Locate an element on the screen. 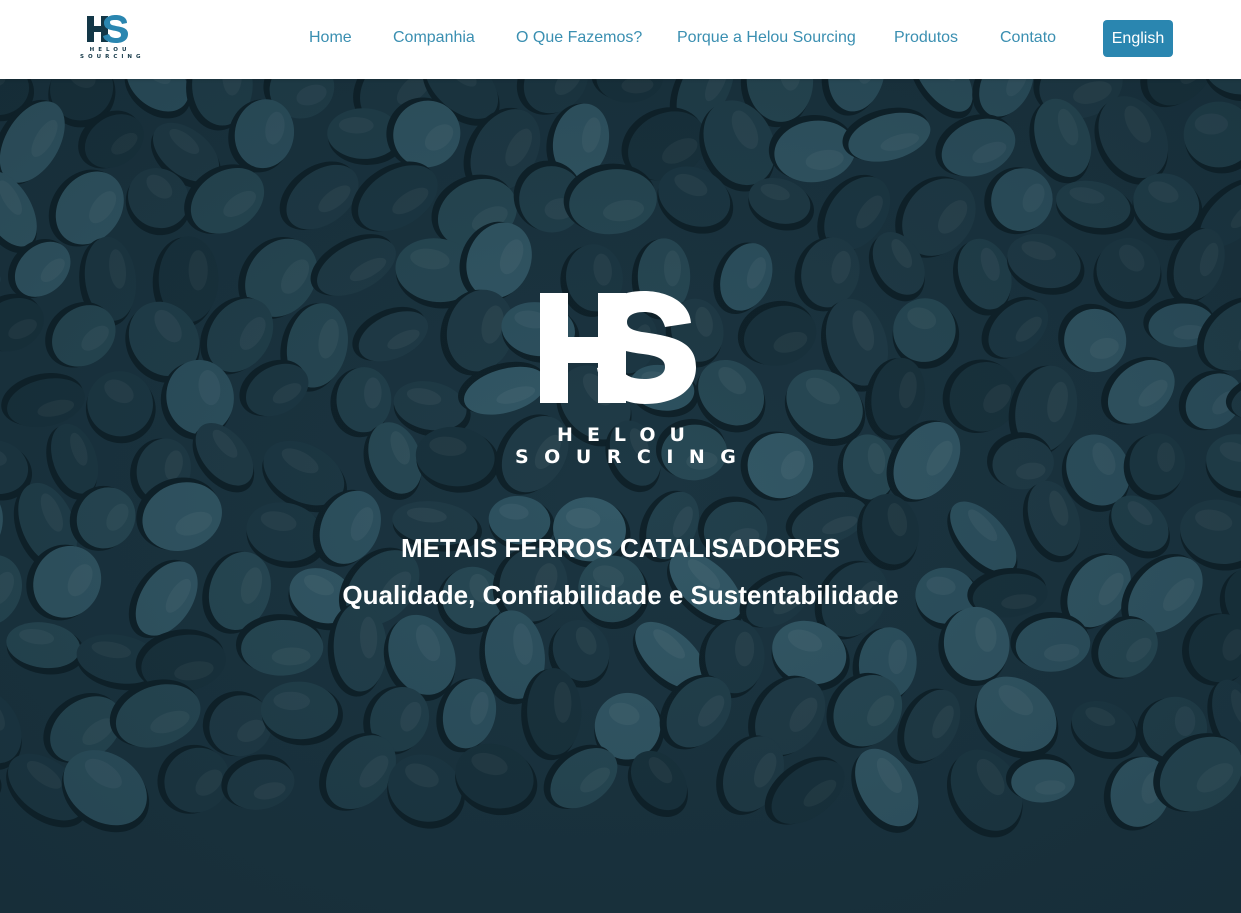 The height and width of the screenshot is (913, 1241). hero-tagline: METAIS FERROS CATALISADORES is located at coordinates (620, 548).